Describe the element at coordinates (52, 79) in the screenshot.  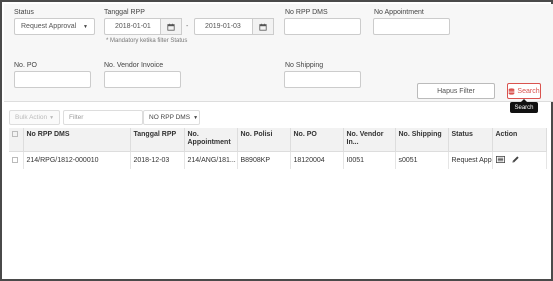
I see `no-po-input` at that location.